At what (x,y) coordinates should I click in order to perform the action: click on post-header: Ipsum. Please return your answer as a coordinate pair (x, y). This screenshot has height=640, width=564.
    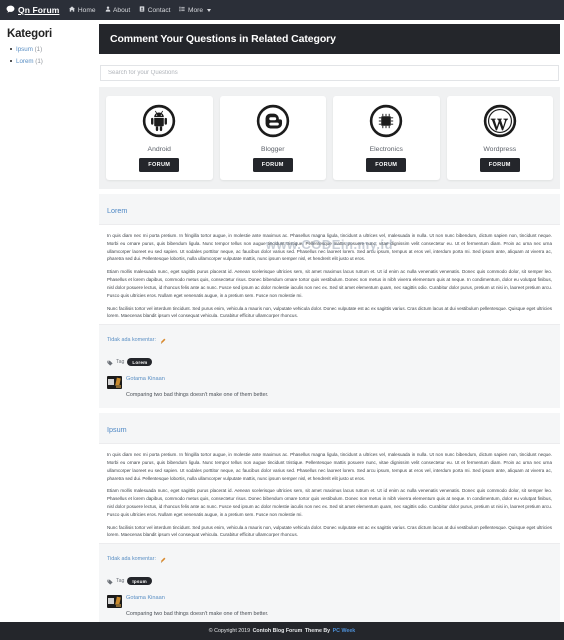
    Looking at the image, I should click on (329, 429).